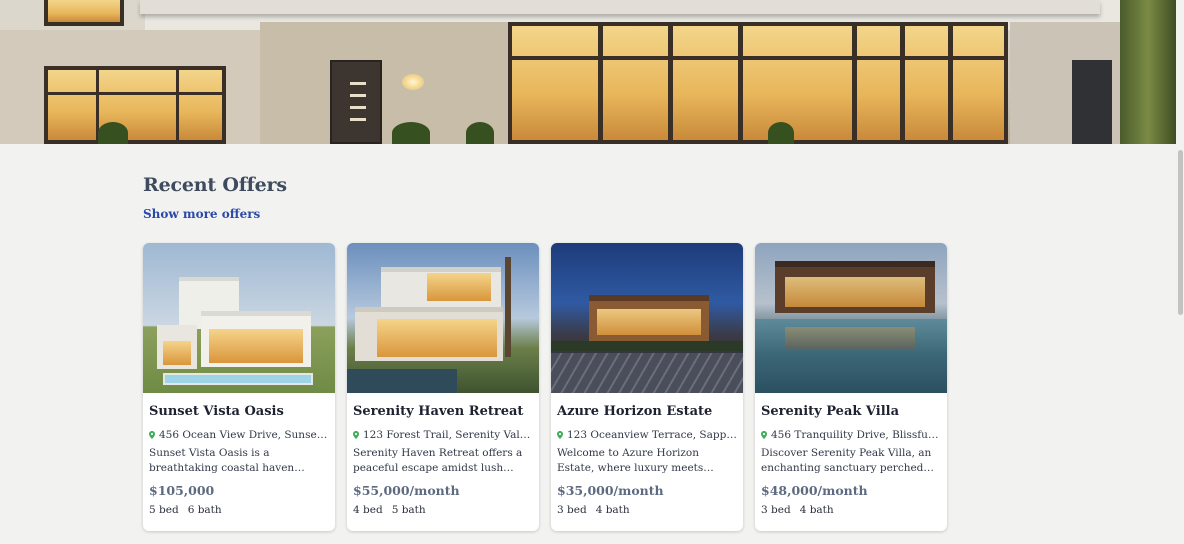  Describe the element at coordinates (647, 413) in the screenshot. I see `listing-name: Azure Horizon Estate` at that location.